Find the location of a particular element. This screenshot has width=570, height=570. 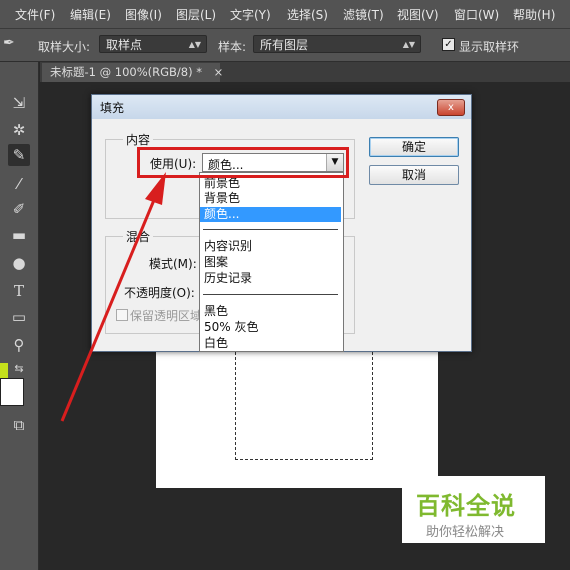

sample-label: 样本: is located at coordinates (232, 47).